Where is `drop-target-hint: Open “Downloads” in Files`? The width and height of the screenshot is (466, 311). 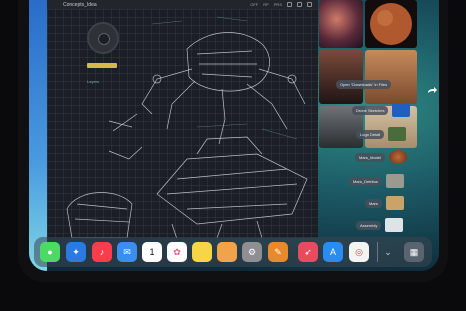 drop-target-hint: Open “Downloads” in Files is located at coordinates (364, 84).